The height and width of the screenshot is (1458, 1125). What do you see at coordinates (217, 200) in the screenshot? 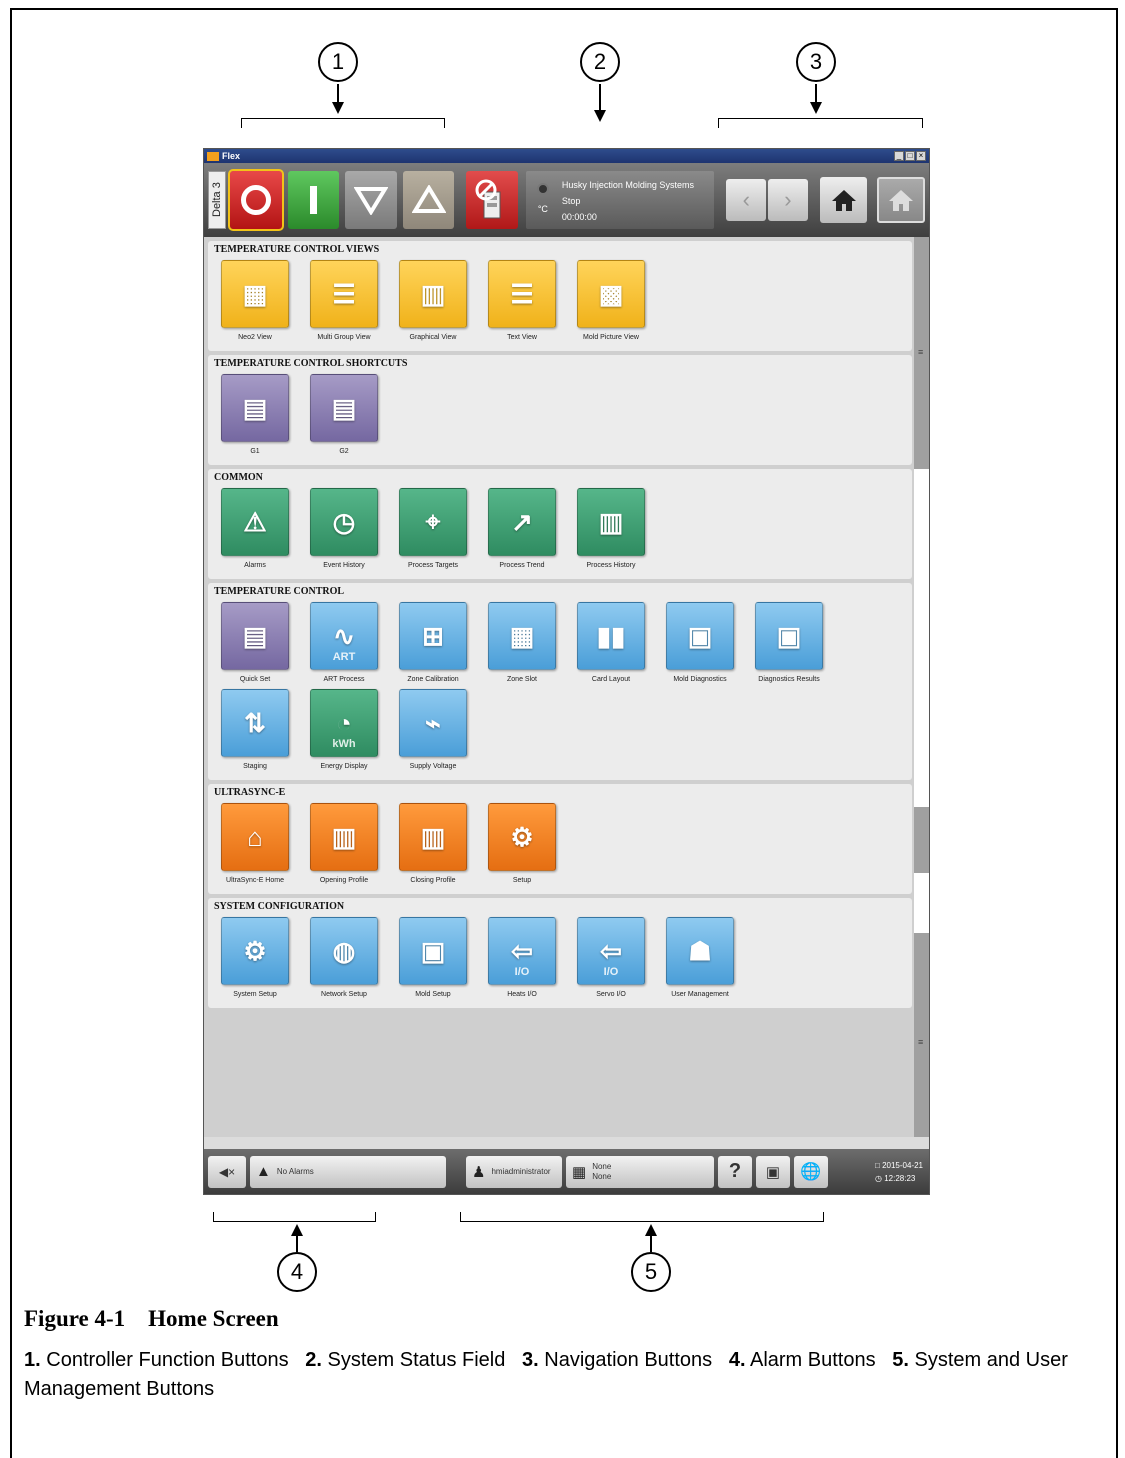
I see `controller-name-tab: Delta 3` at bounding box center [217, 200].